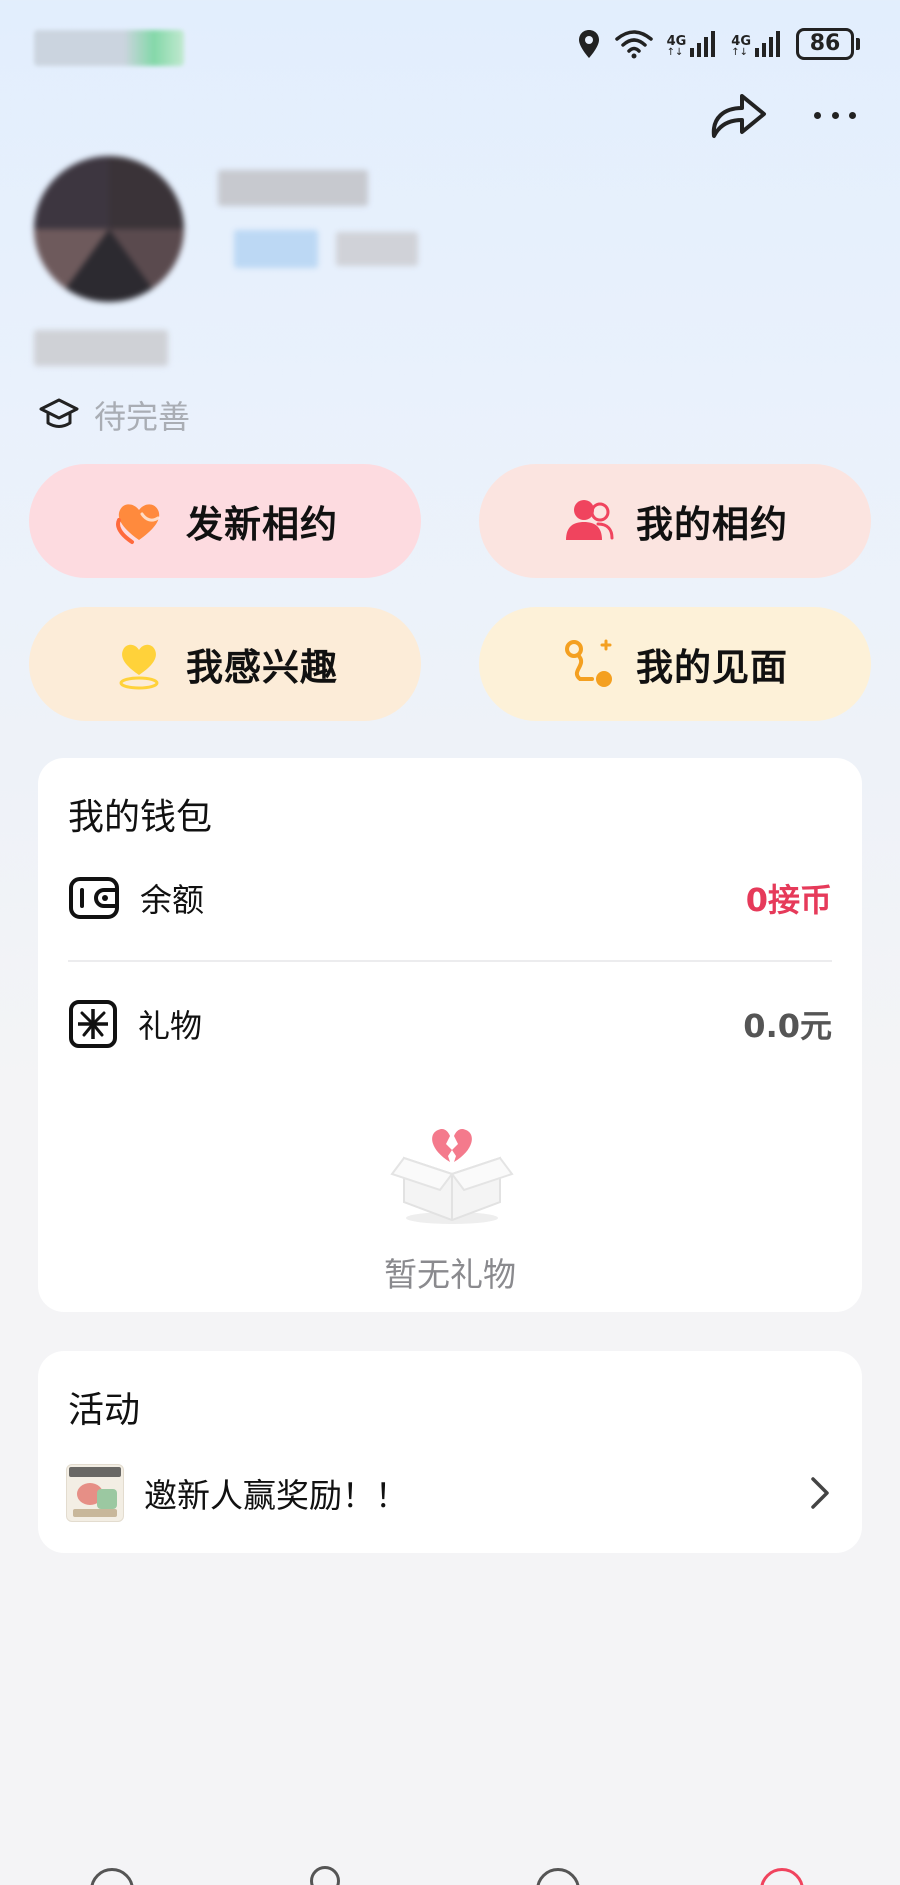 The image size is (900, 1885). Describe the element at coordinates (139, 664) in the screenshot. I see `heart-pin-icon` at that location.